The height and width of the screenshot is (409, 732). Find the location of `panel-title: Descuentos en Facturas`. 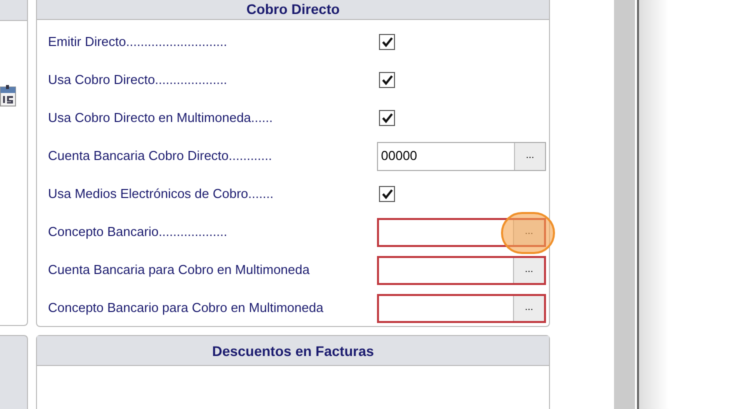

panel-title: Descuentos en Facturas is located at coordinates (293, 351).